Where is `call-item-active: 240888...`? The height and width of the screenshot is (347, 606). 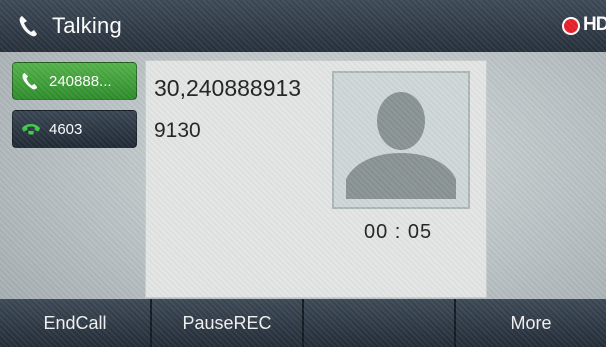
call-item-active: 240888... is located at coordinates (74, 81).